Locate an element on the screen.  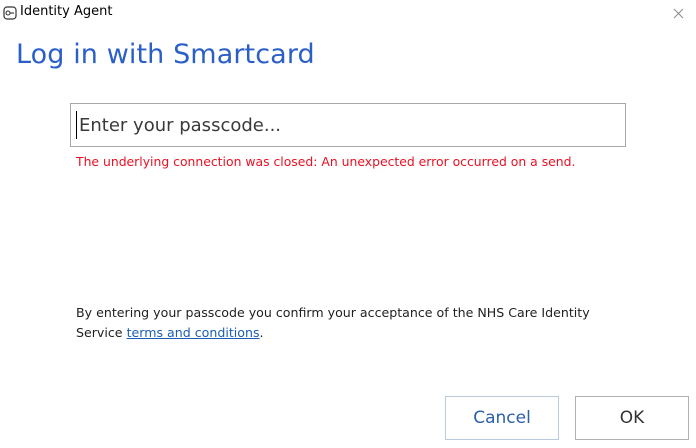
page-title: Log in with Smartcard is located at coordinates (165, 54).